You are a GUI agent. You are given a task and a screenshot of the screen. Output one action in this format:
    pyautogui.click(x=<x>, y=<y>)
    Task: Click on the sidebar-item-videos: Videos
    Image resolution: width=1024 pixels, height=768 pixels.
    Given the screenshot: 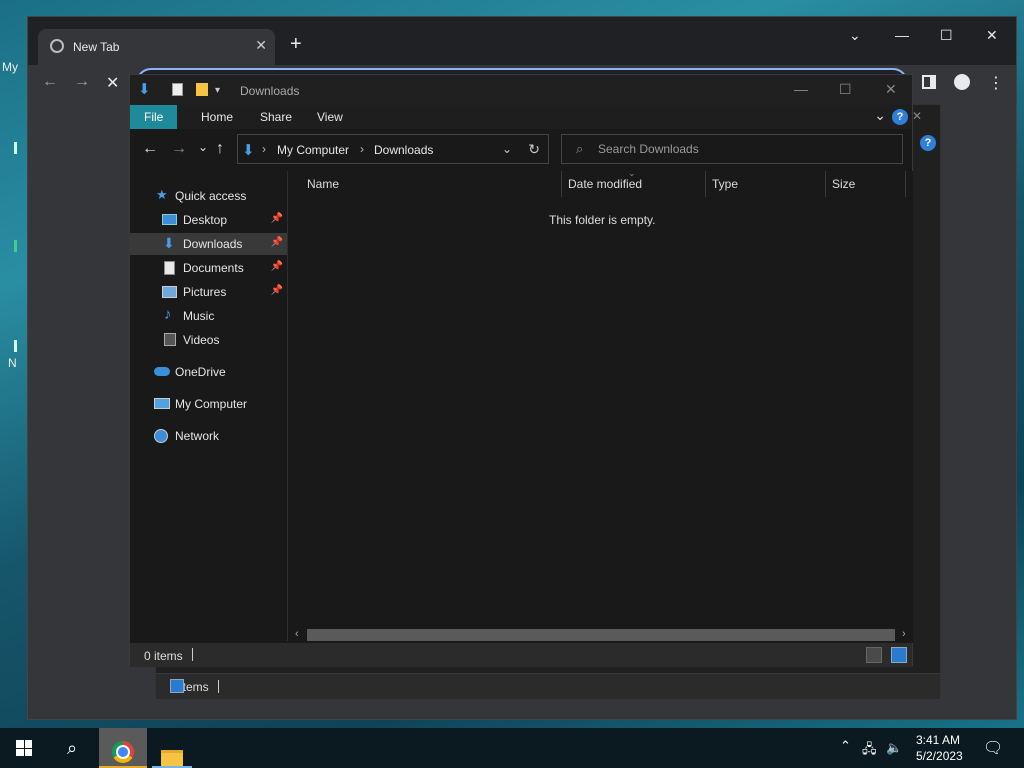 What is the action you would take?
    pyautogui.click(x=208, y=340)
    